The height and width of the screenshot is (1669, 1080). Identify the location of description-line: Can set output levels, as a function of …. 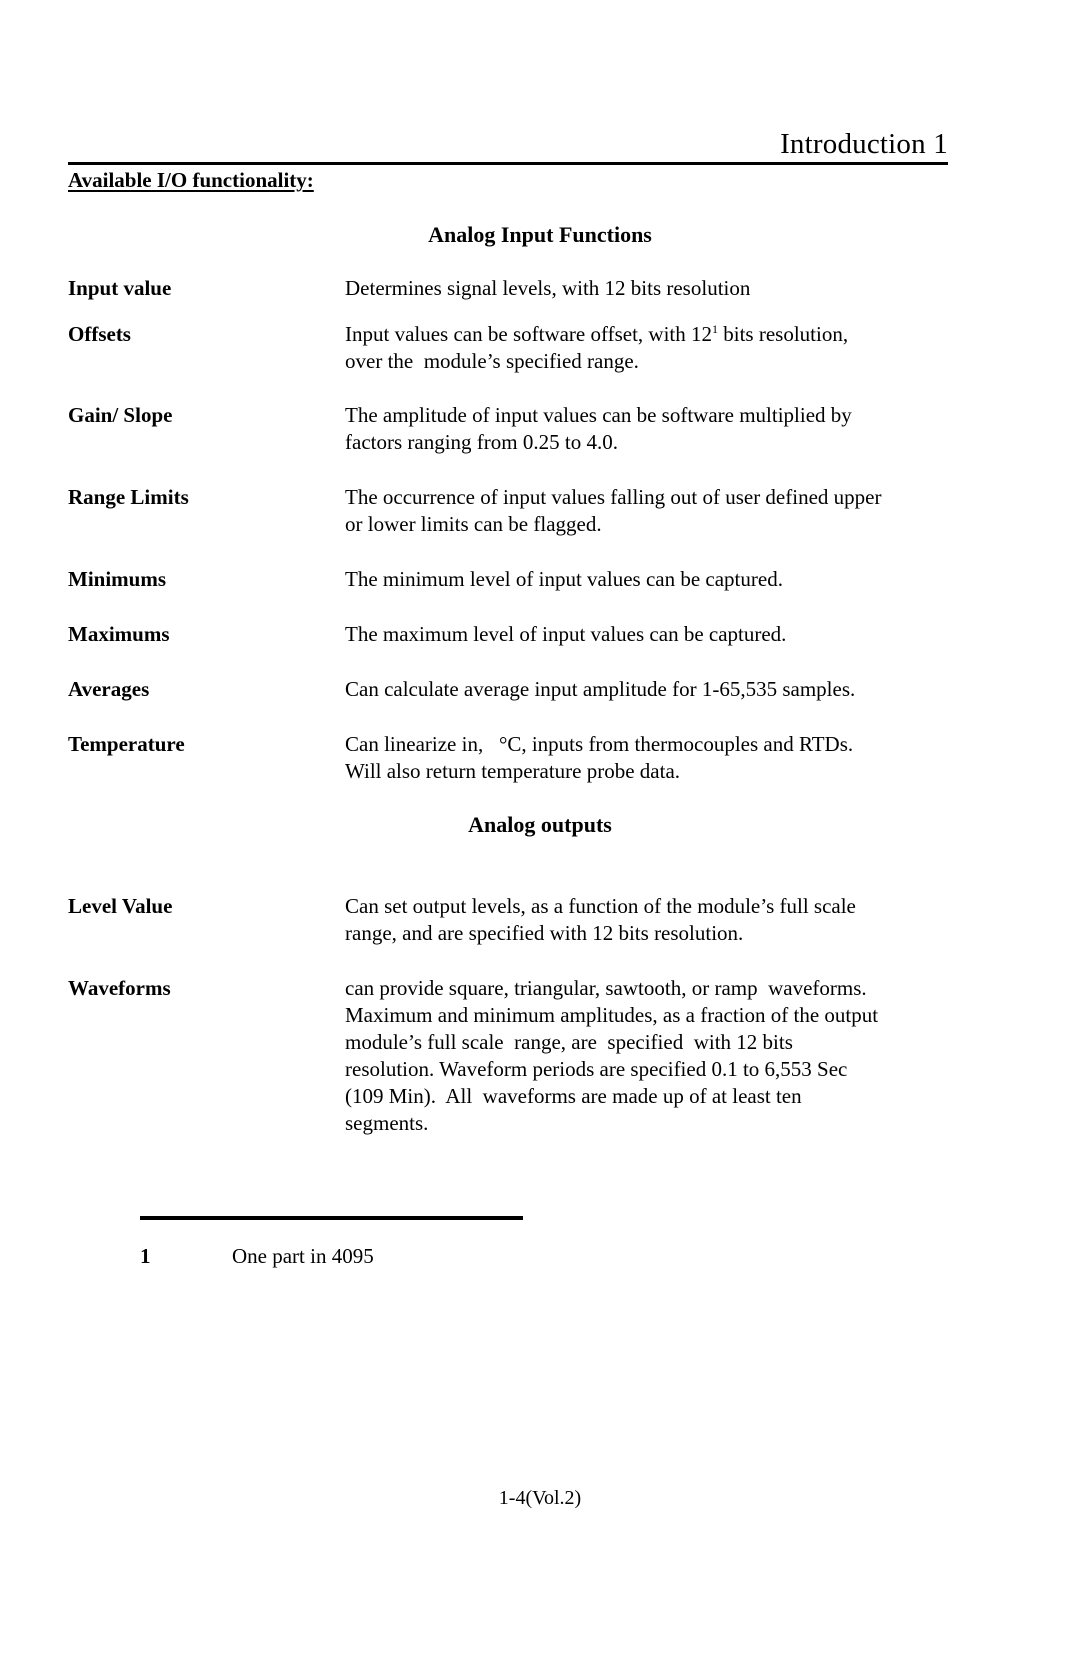
(600, 906).